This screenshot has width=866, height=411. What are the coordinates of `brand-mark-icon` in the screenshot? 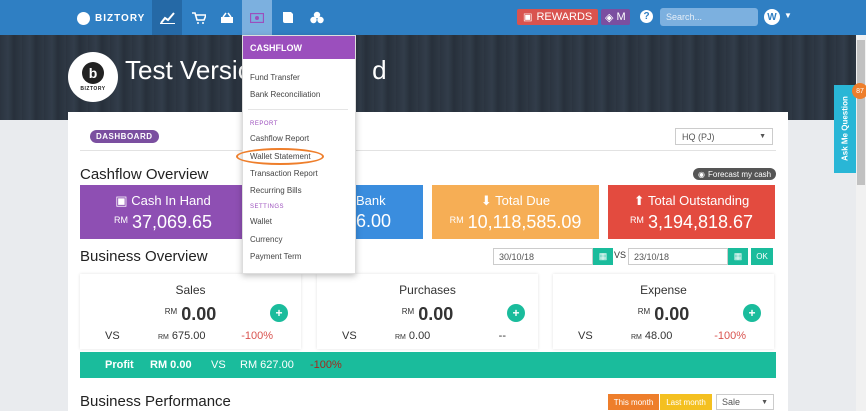 It's located at (83, 18).